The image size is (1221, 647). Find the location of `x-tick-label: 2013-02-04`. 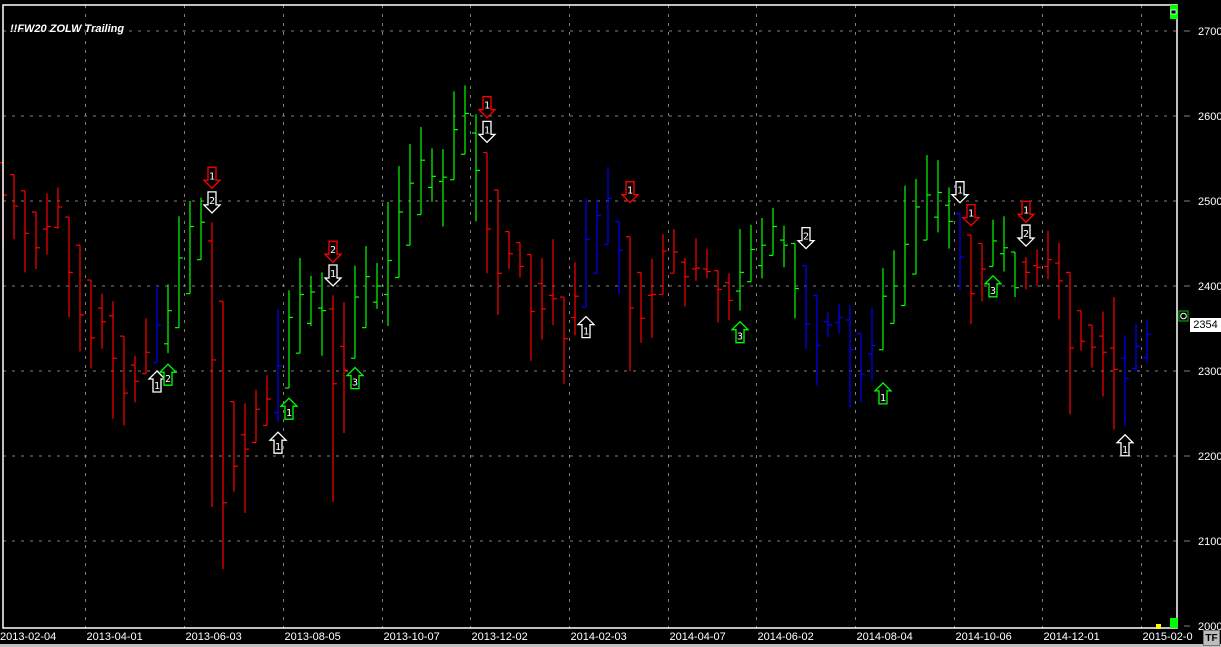

x-tick-label: 2013-02-04 is located at coordinates (28, 637).